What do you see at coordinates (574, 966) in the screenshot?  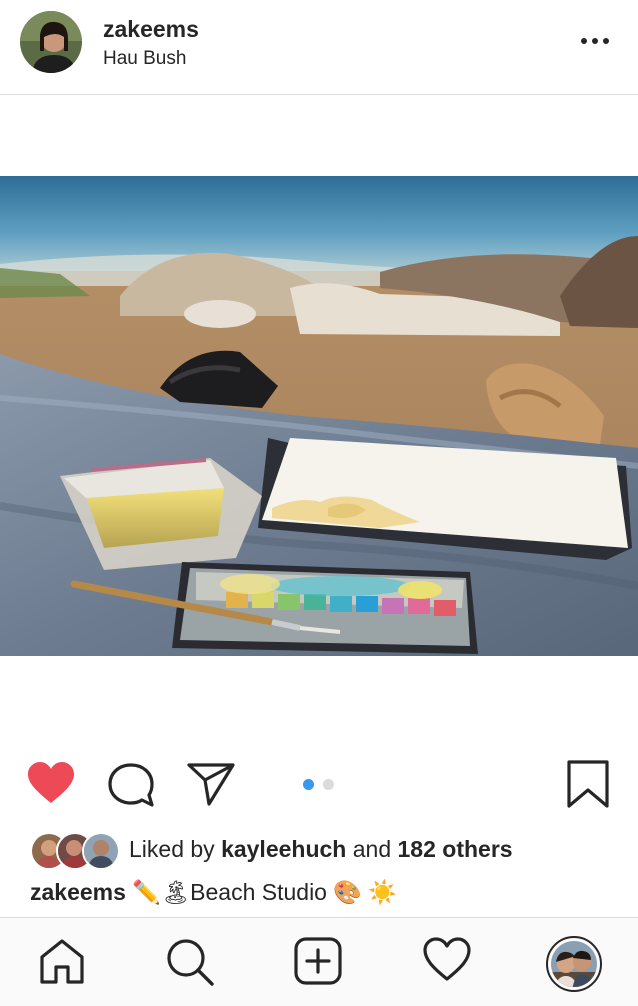 I see `profile-avatar` at bounding box center [574, 966].